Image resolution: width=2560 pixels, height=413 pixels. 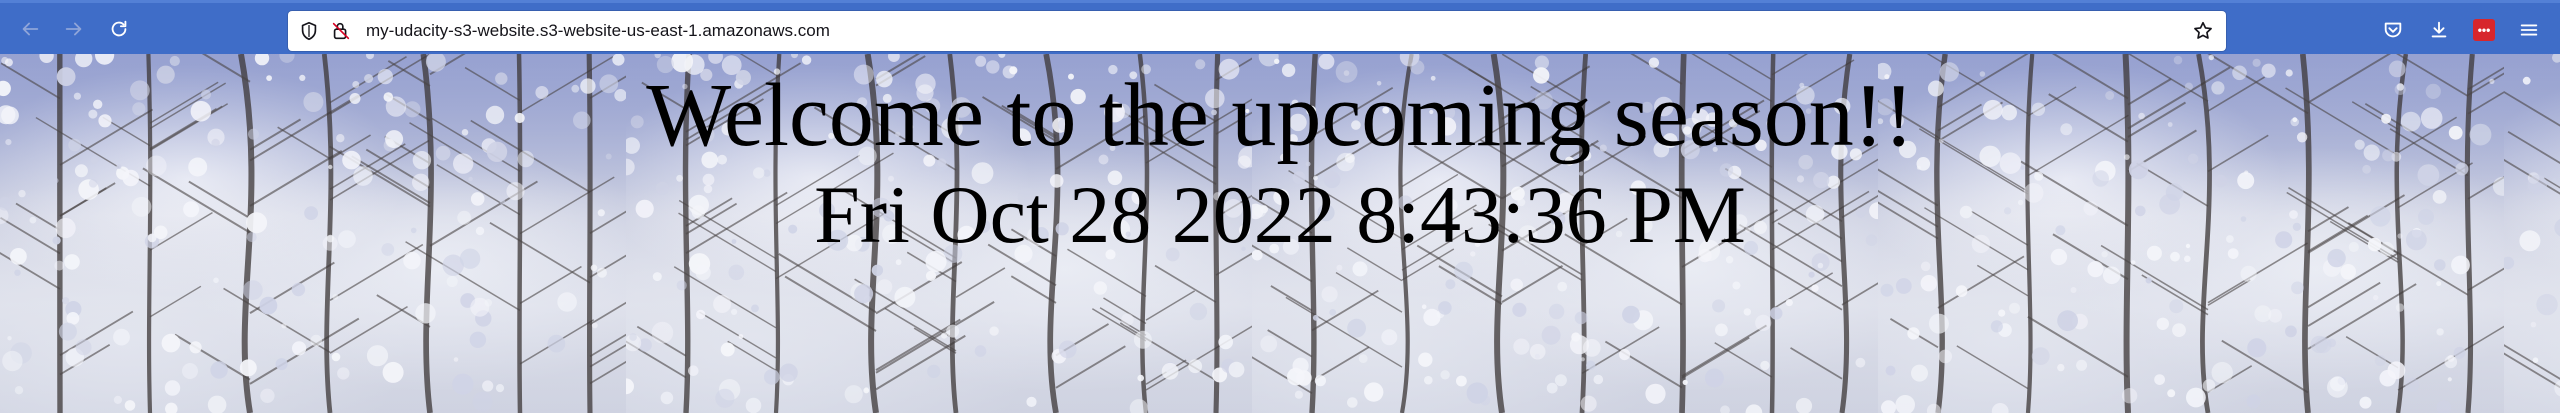 I want to click on hamburger-menu-icon, so click(x=2529, y=30).